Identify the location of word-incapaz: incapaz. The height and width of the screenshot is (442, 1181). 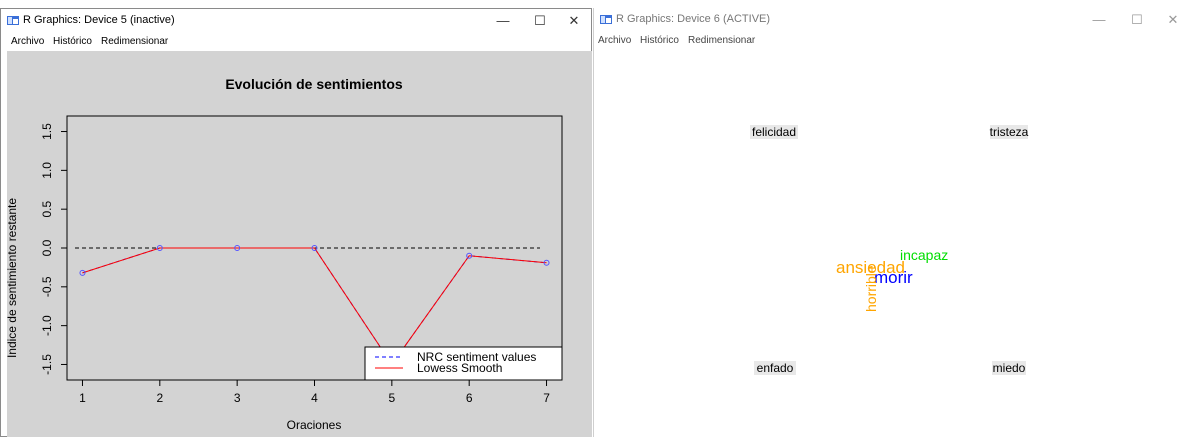
(924, 255).